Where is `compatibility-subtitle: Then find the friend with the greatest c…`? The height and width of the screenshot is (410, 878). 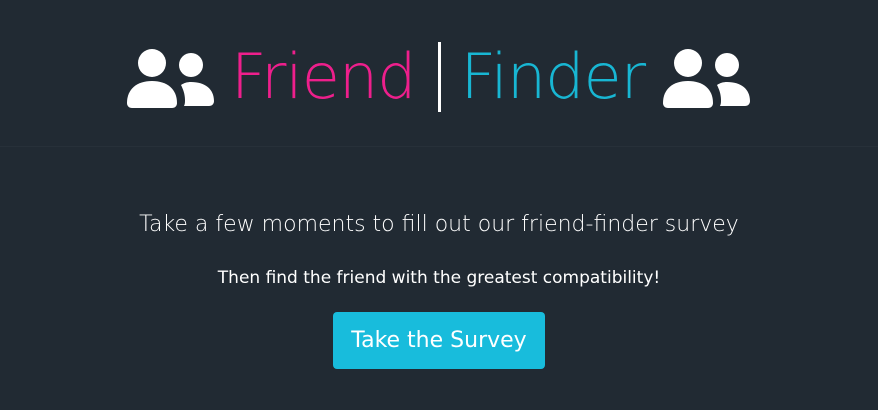 compatibility-subtitle: Then find the friend with the greatest c… is located at coordinates (439, 278).